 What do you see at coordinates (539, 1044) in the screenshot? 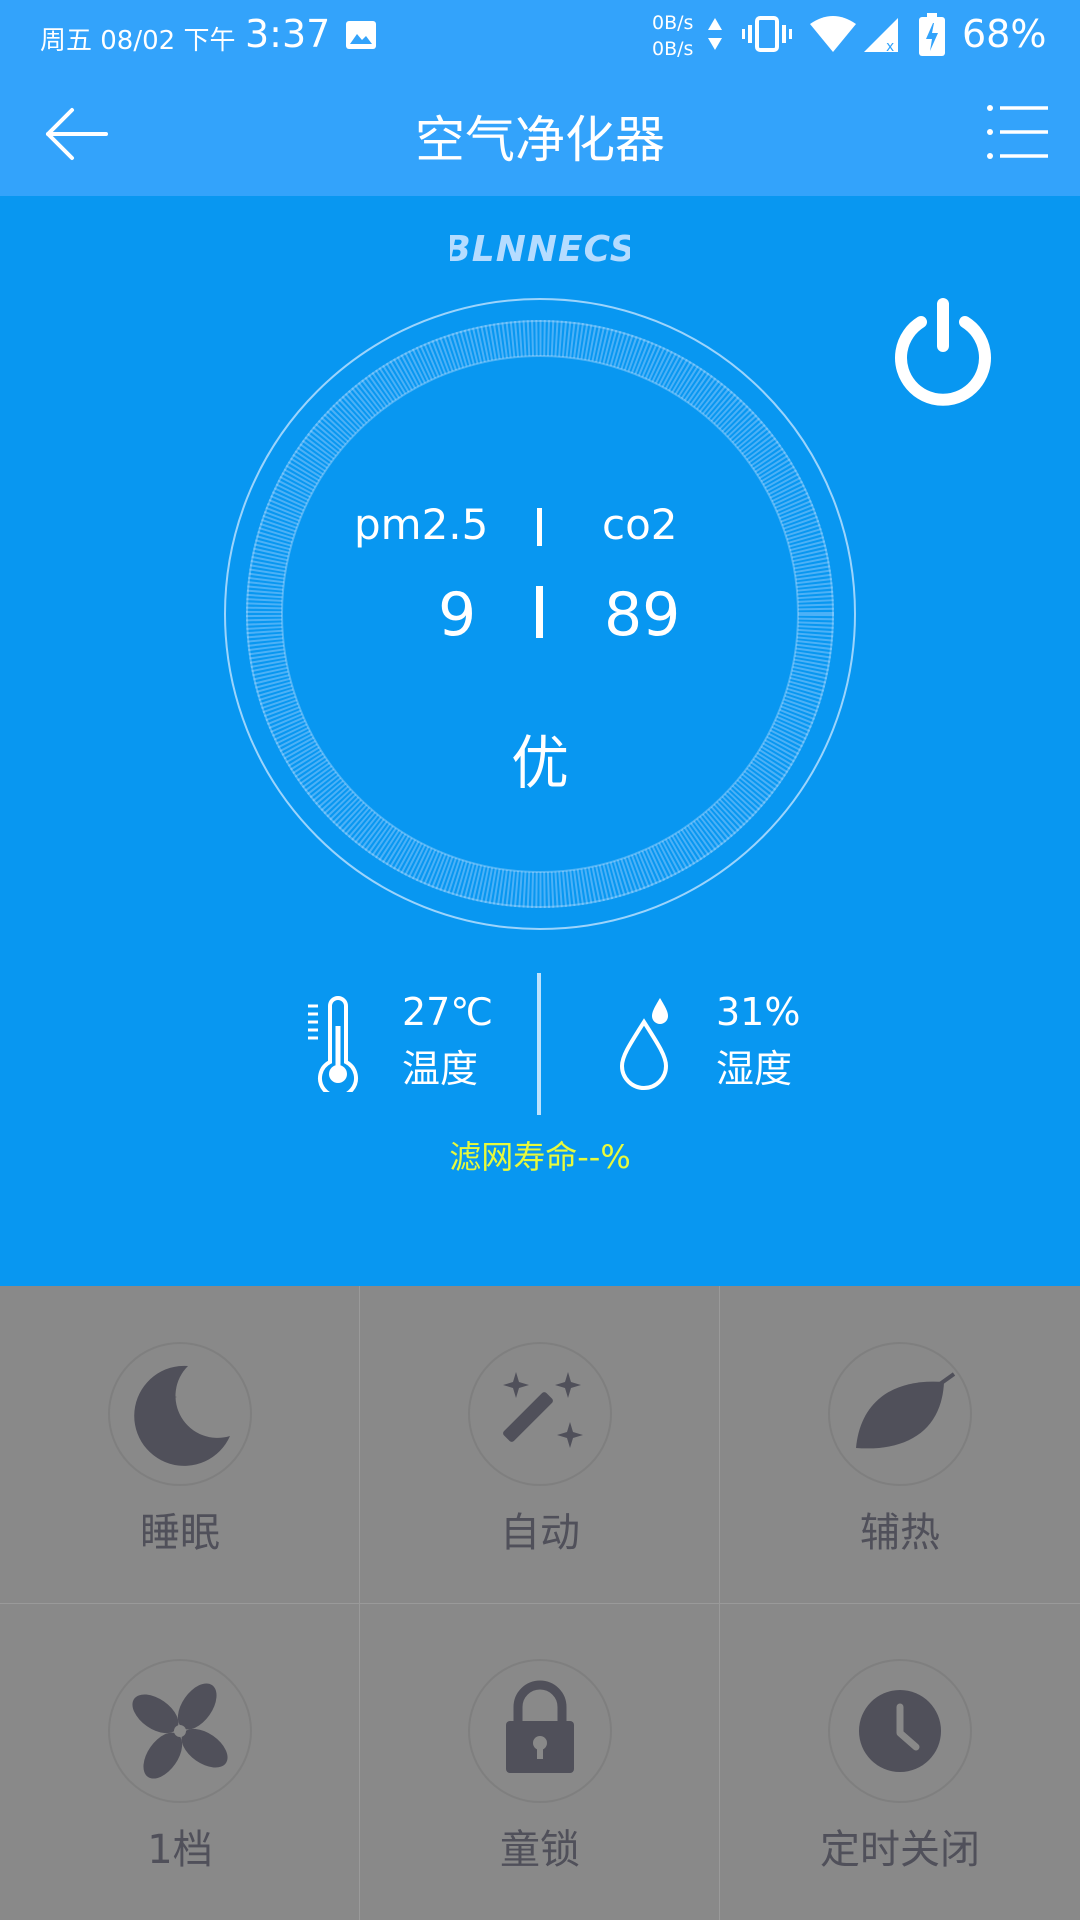
I see `environment-divider` at bounding box center [539, 1044].